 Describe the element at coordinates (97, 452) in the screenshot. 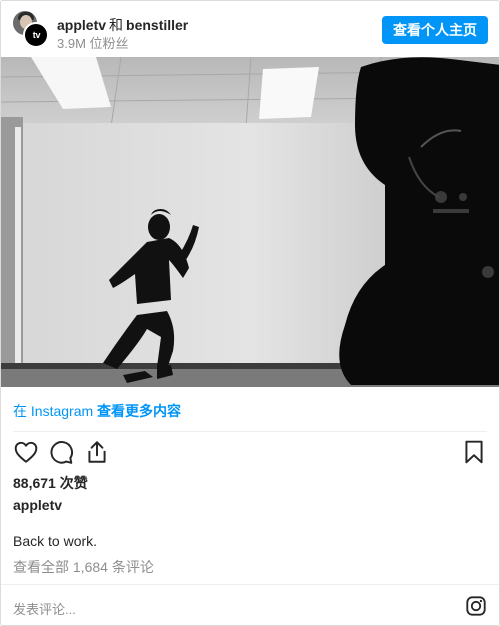

I see `share-icon` at that location.